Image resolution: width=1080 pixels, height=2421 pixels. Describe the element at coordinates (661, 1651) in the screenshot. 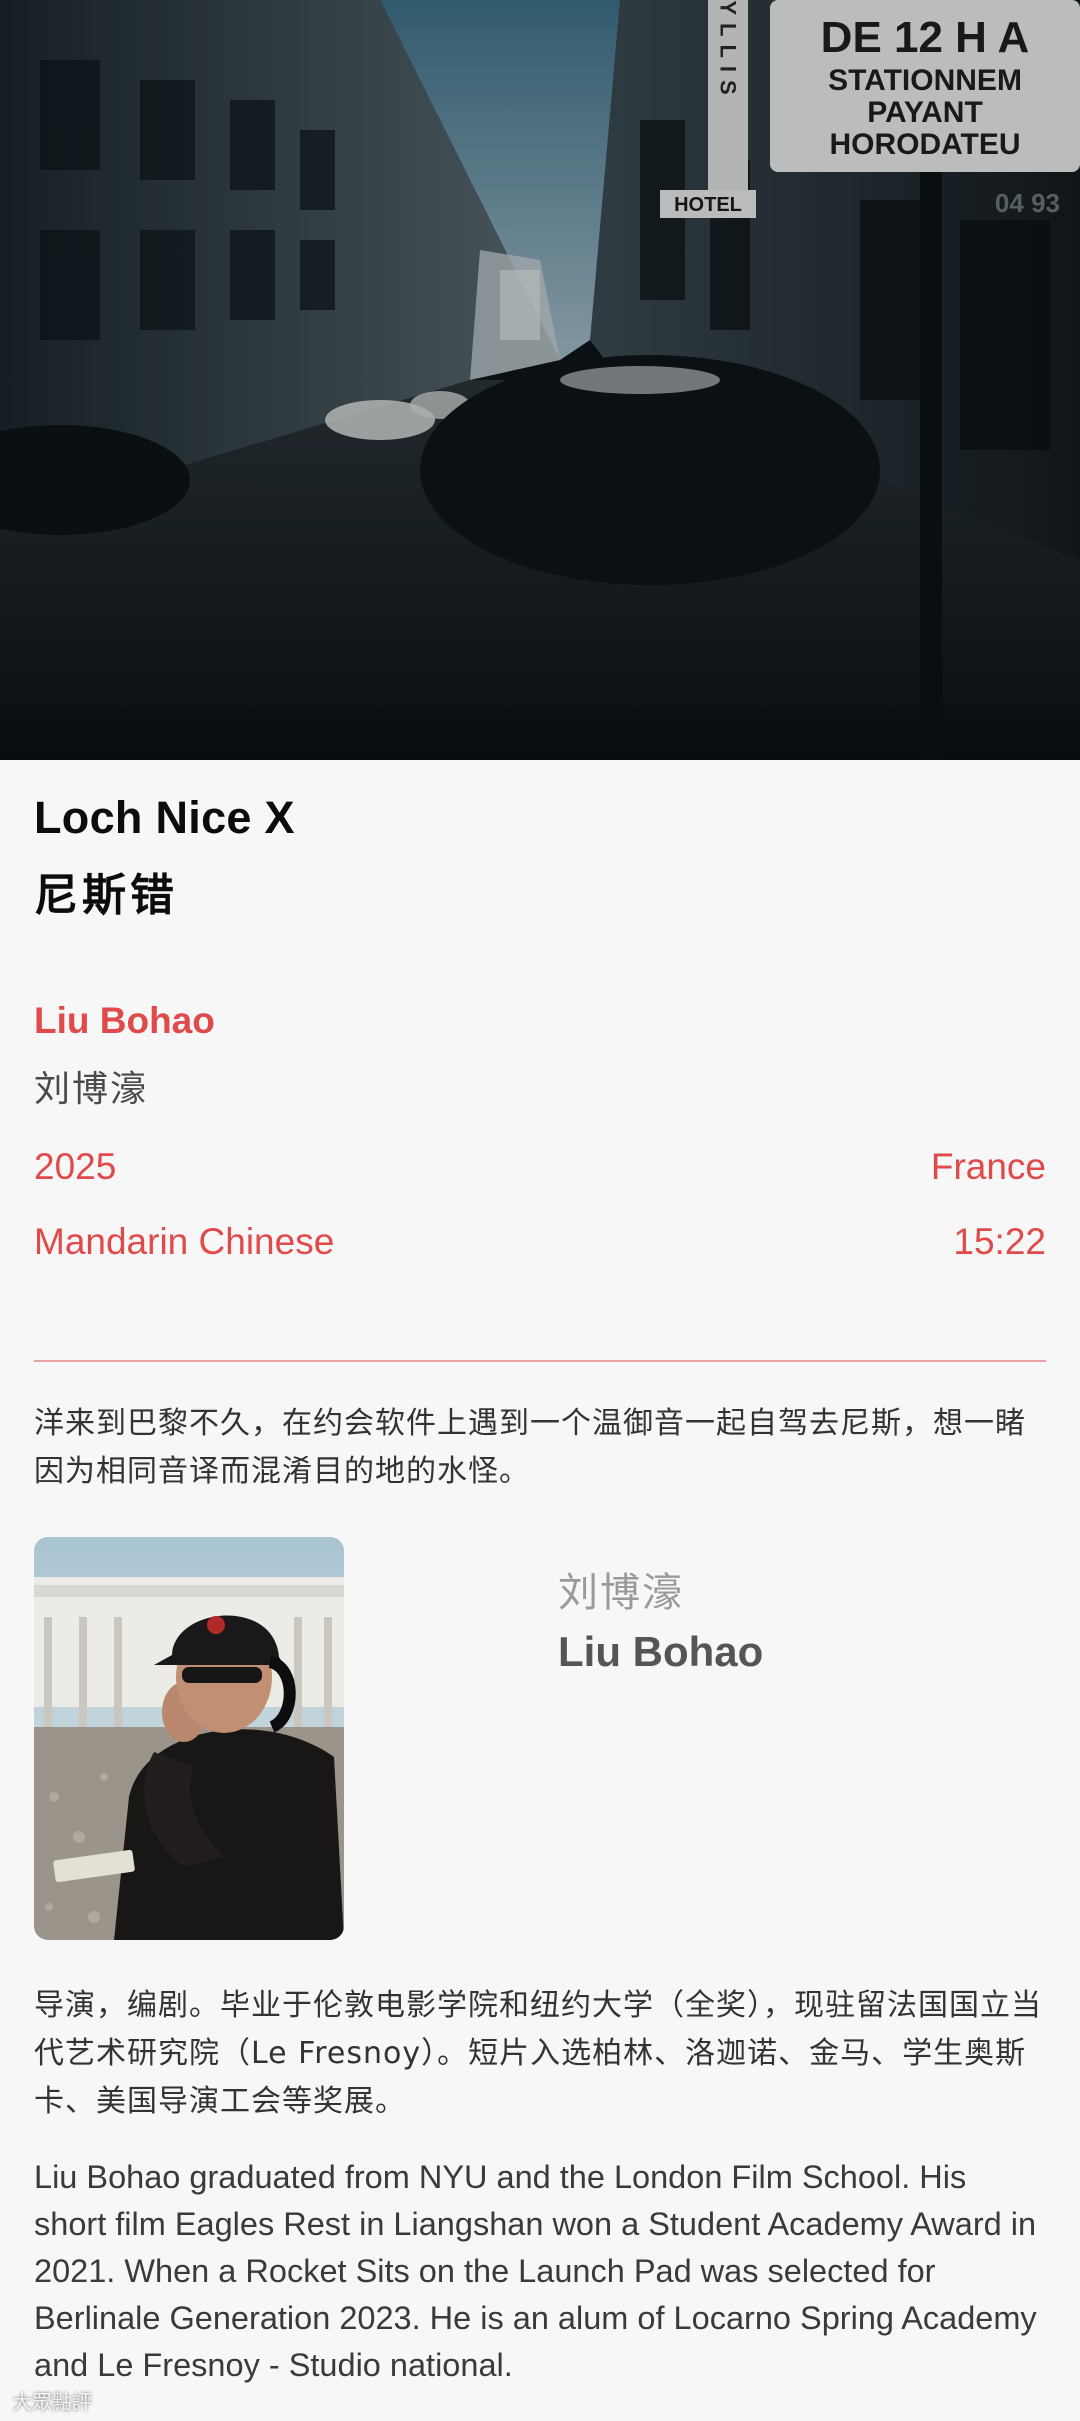

I see `director-card-name-en: Liu Bohao` at that location.